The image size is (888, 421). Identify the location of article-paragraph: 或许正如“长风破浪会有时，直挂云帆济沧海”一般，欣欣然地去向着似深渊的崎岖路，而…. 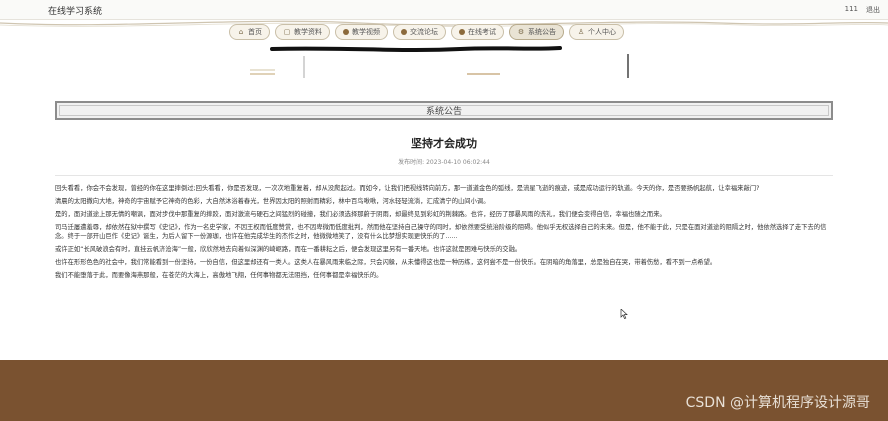
(288, 249).